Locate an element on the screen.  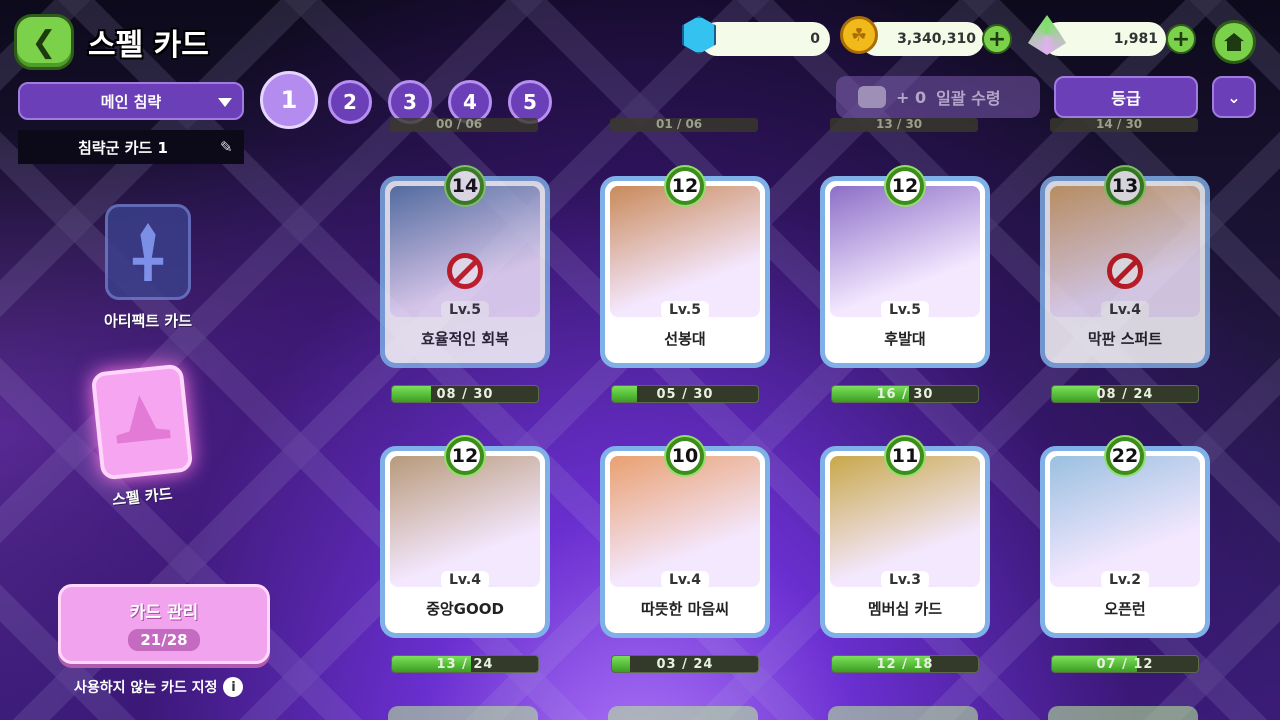
card-progress-bar: 05 / 30 is located at coordinates (685, 394).